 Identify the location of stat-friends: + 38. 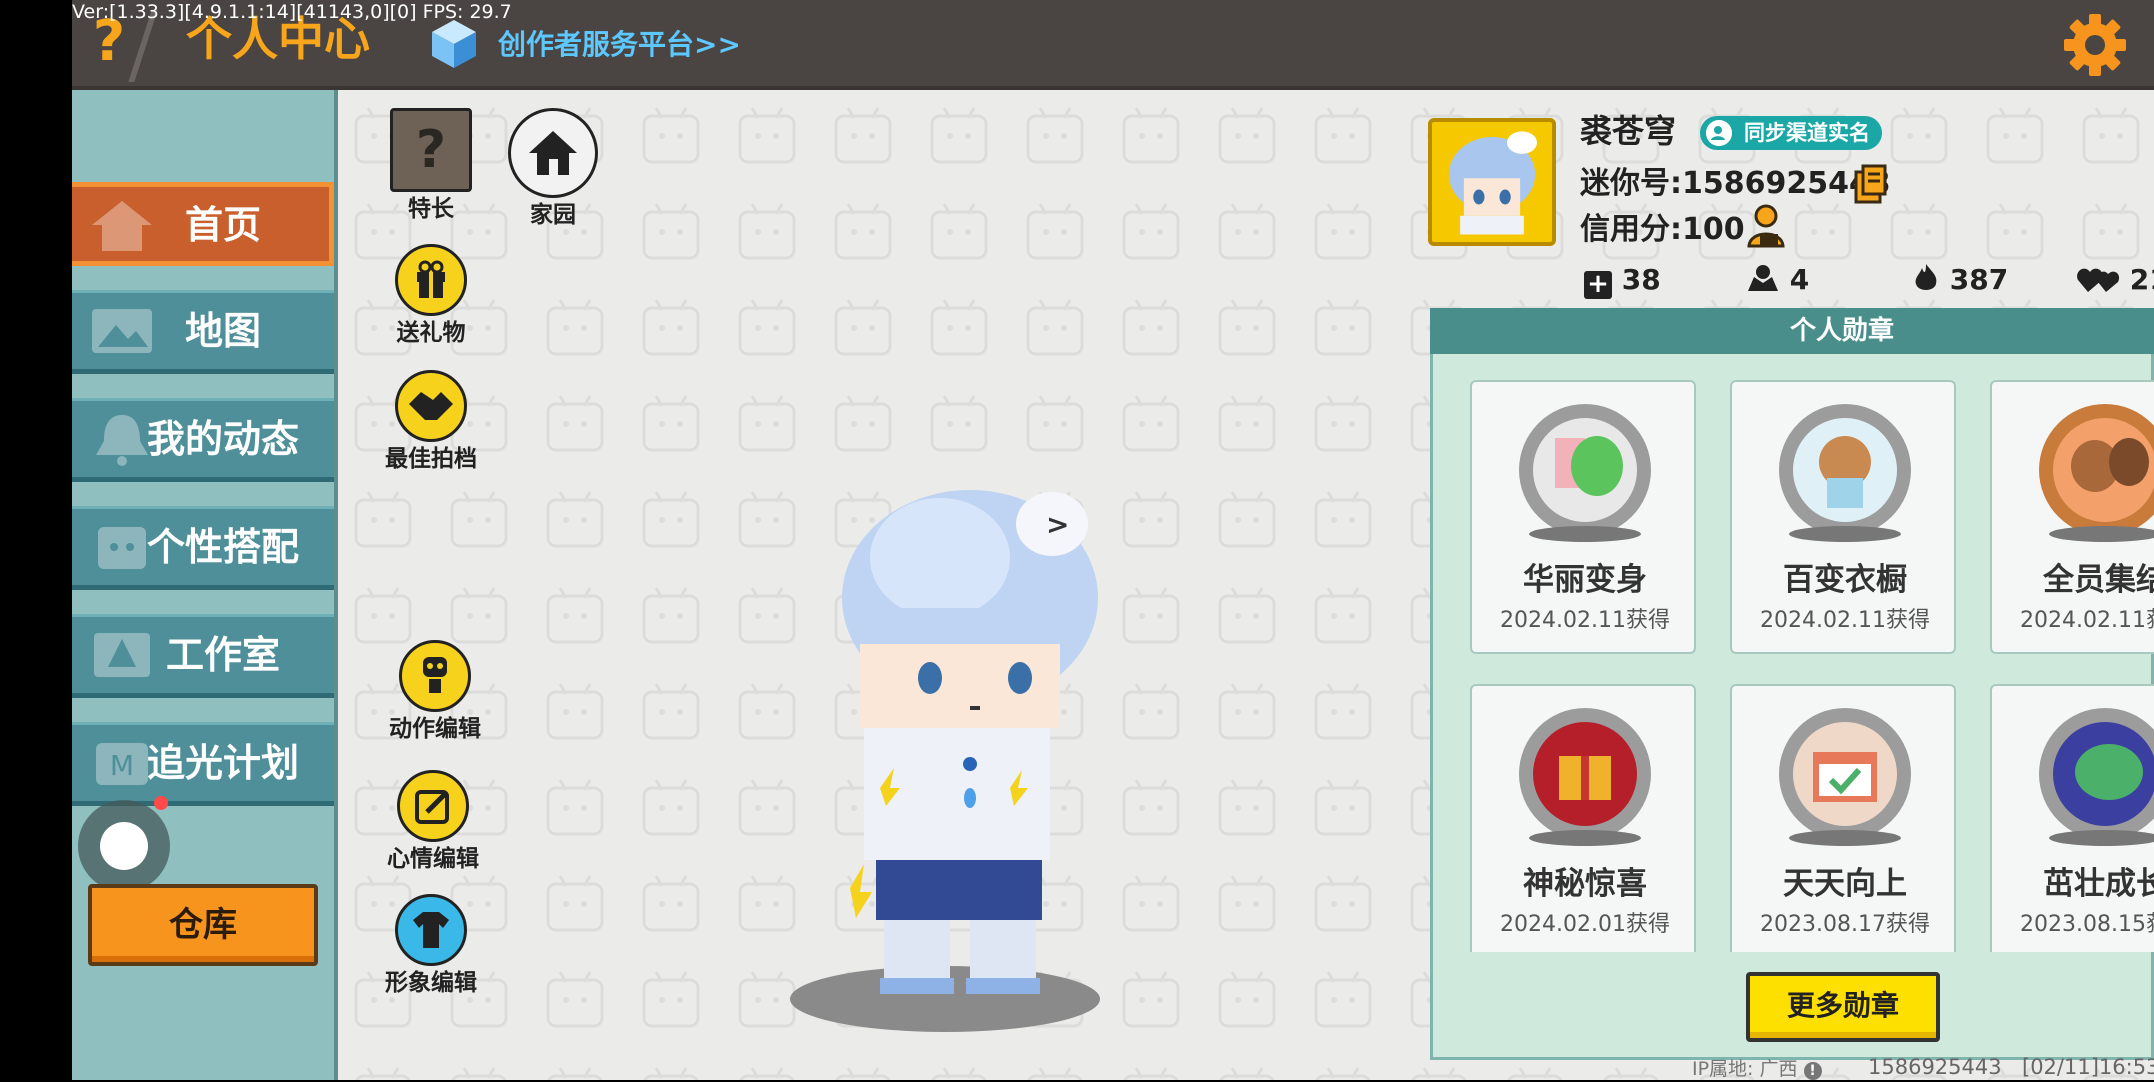
(1622, 280).